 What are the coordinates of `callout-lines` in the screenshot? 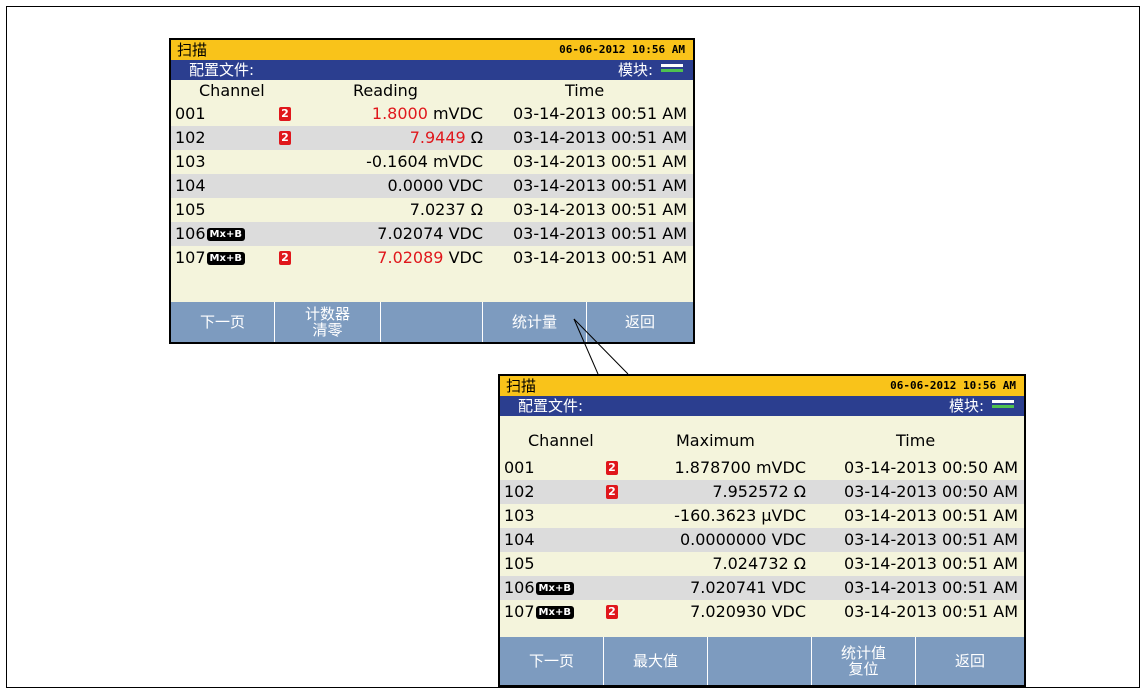 It's located at (601, 346).